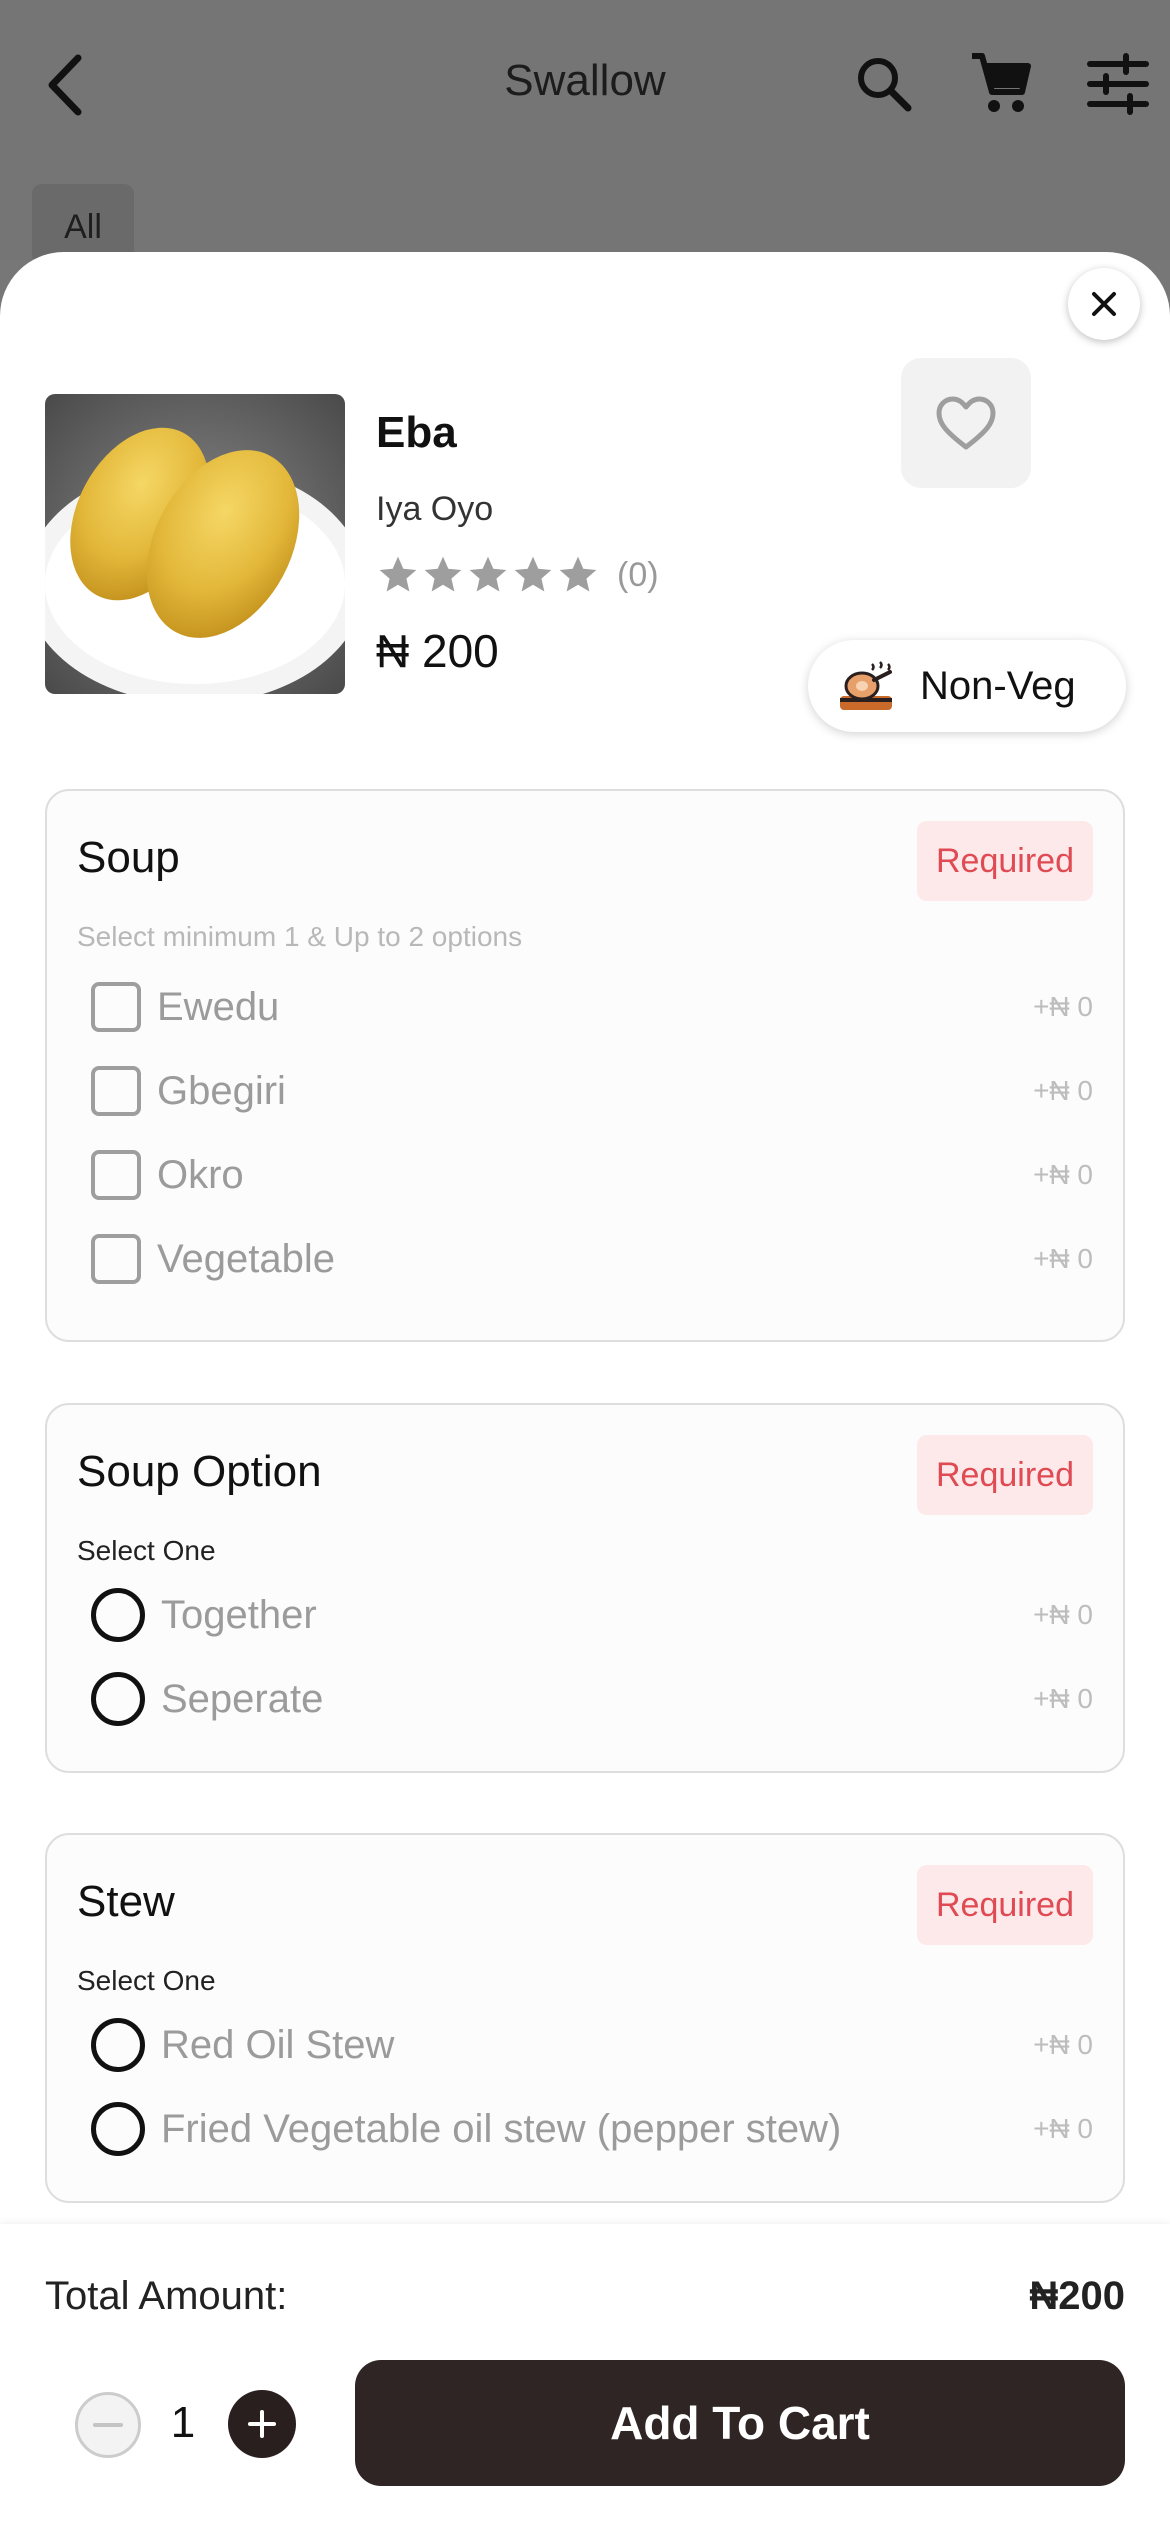 The width and height of the screenshot is (1170, 2532). I want to click on product-rating: (0), so click(517, 575).